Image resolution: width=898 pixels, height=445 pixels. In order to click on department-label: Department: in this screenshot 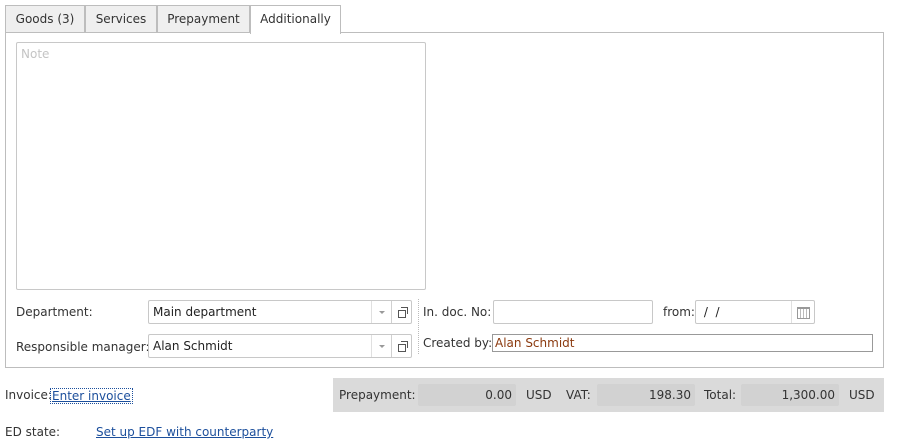, I will do `click(54, 312)`.